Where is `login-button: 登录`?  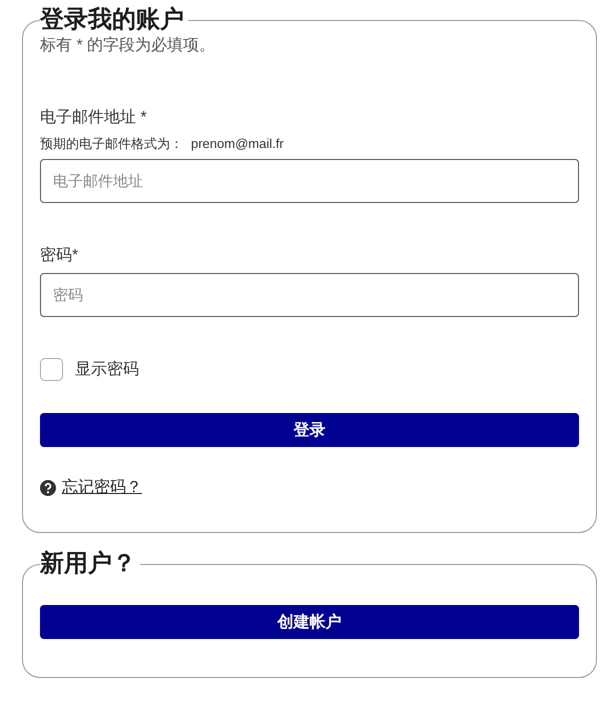
login-button: 登录 is located at coordinates (309, 430).